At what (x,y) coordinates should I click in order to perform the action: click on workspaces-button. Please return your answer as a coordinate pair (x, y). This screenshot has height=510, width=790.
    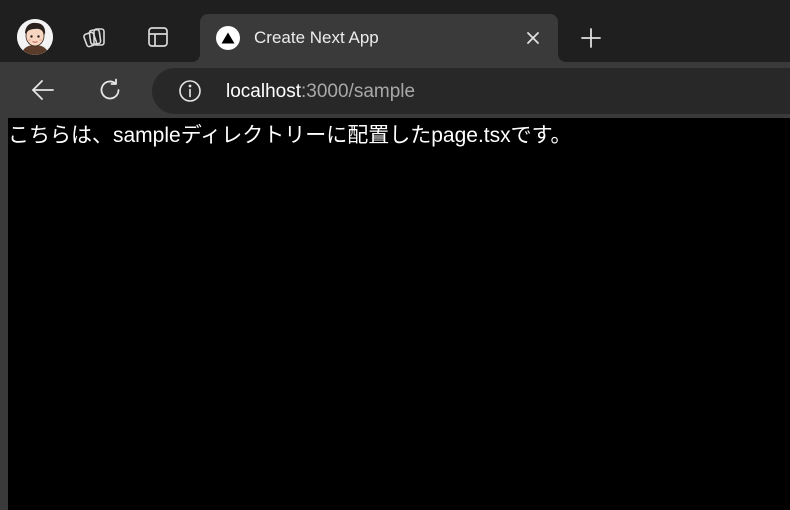
    Looking at the image, I should click on (95, 37).